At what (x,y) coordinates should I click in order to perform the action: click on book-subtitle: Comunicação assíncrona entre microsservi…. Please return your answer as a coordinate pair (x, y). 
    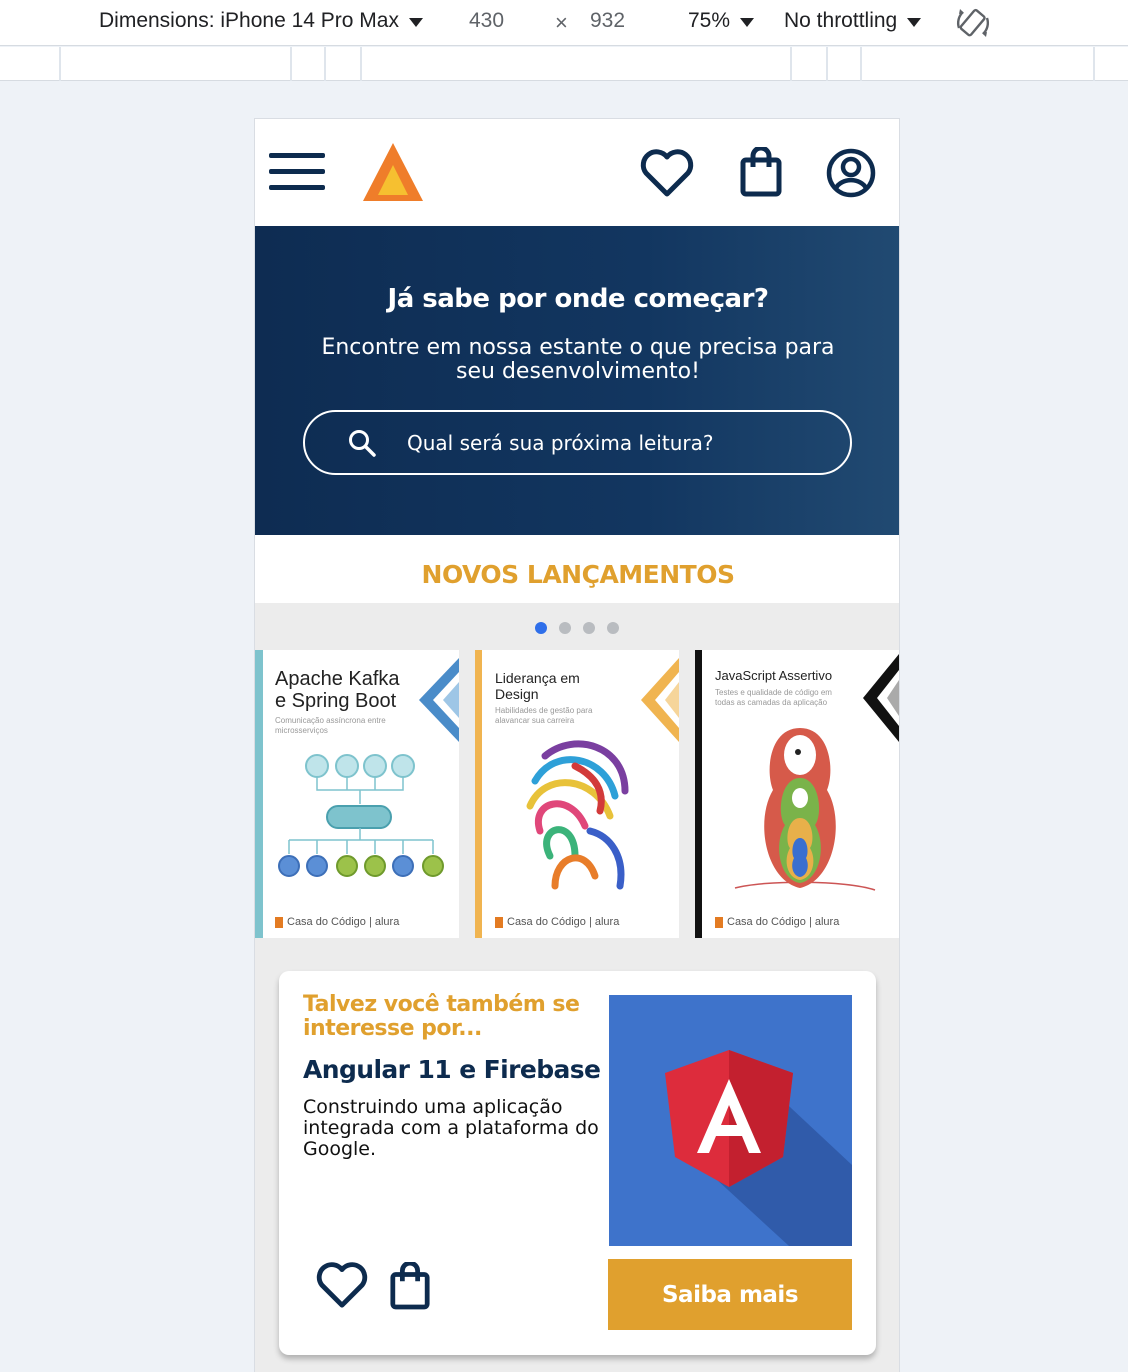
    Looking at the image, I should click on (330, 725).